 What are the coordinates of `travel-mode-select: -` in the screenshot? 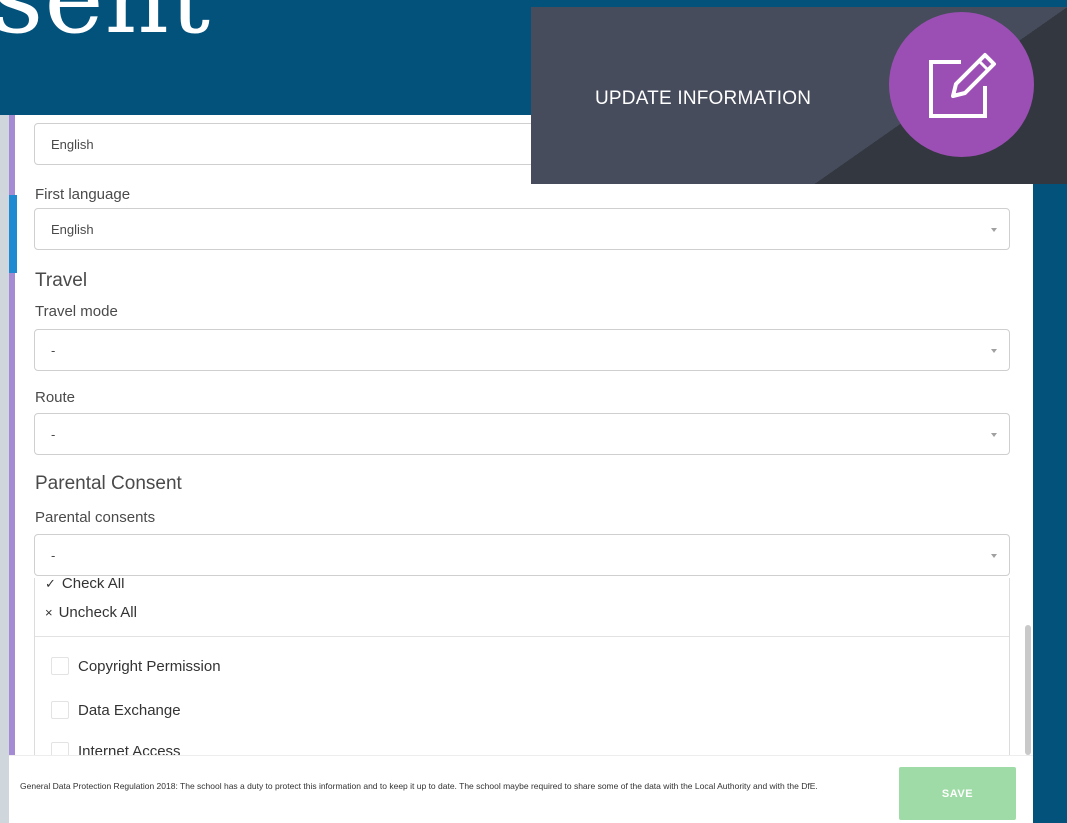 It's located at (522, 350).